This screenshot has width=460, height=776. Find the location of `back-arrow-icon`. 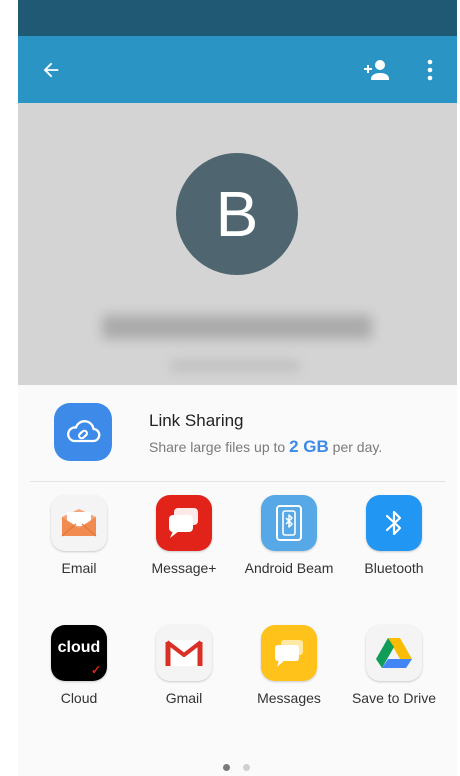

back-arrow-icon is located at coordinates (51, 69).